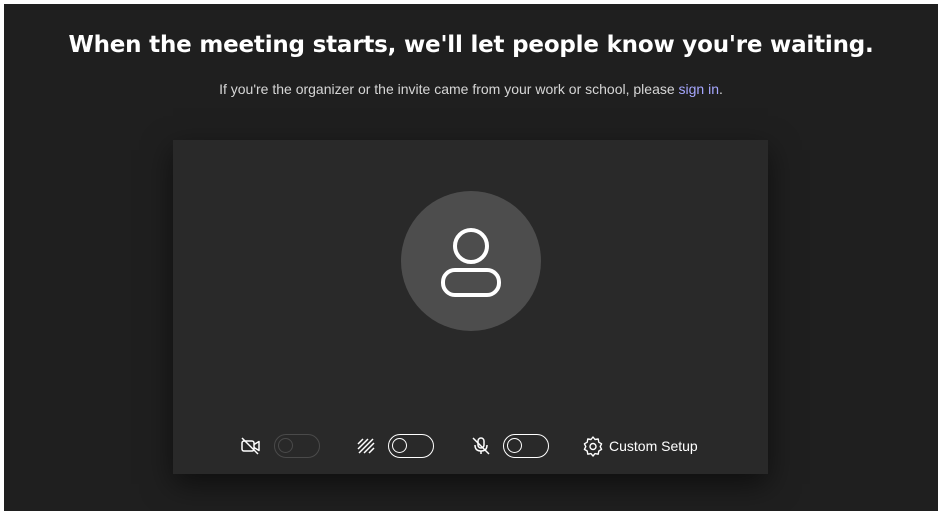 The image size is (942, 511). Describe the element at coordinates (297, 446) in the screenshot. I see `camera-toggle` at that location.